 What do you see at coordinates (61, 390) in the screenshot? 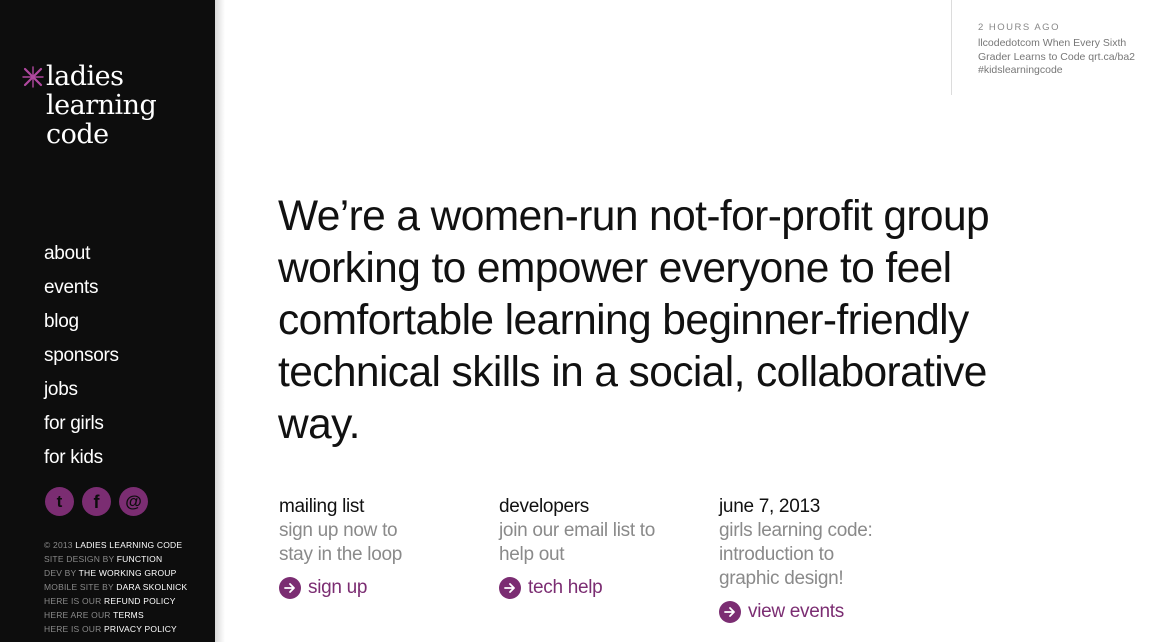
I see `nav-item-jobs: jobs` at bounding box center [61, 390].